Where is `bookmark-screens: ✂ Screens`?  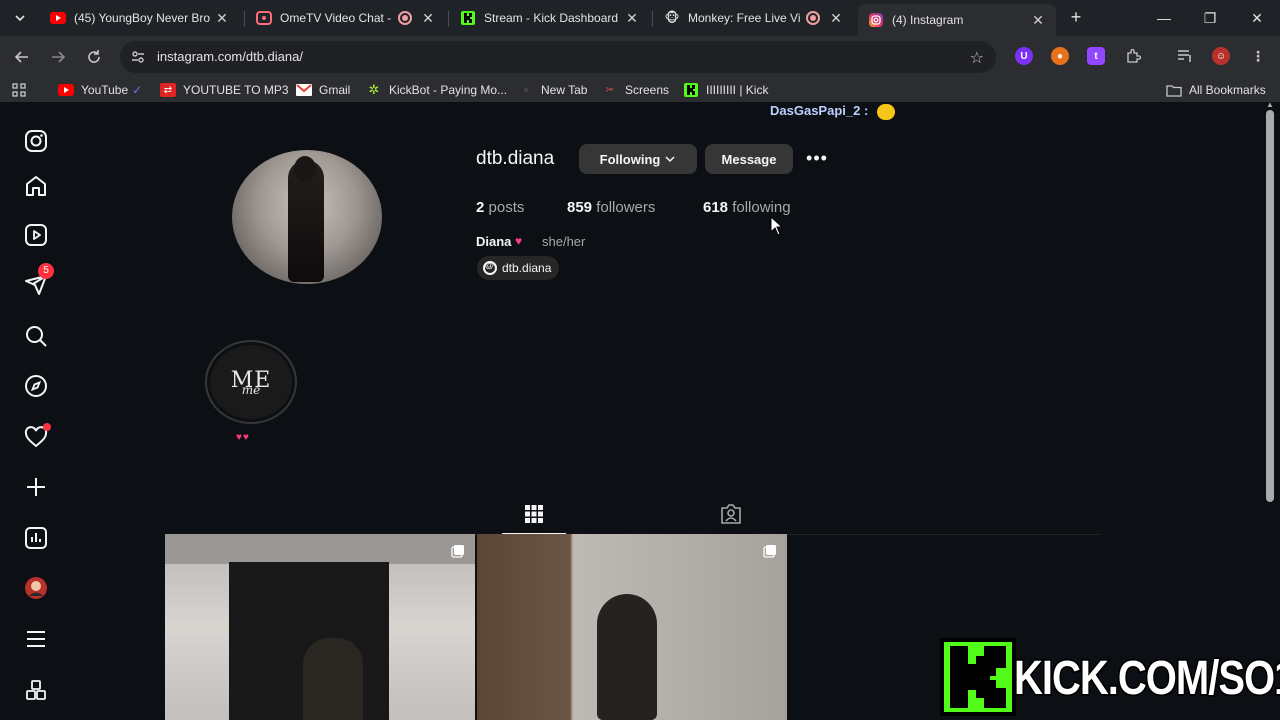
bookmark-screens: ✂ Screens is located at coordinates (635, 90).